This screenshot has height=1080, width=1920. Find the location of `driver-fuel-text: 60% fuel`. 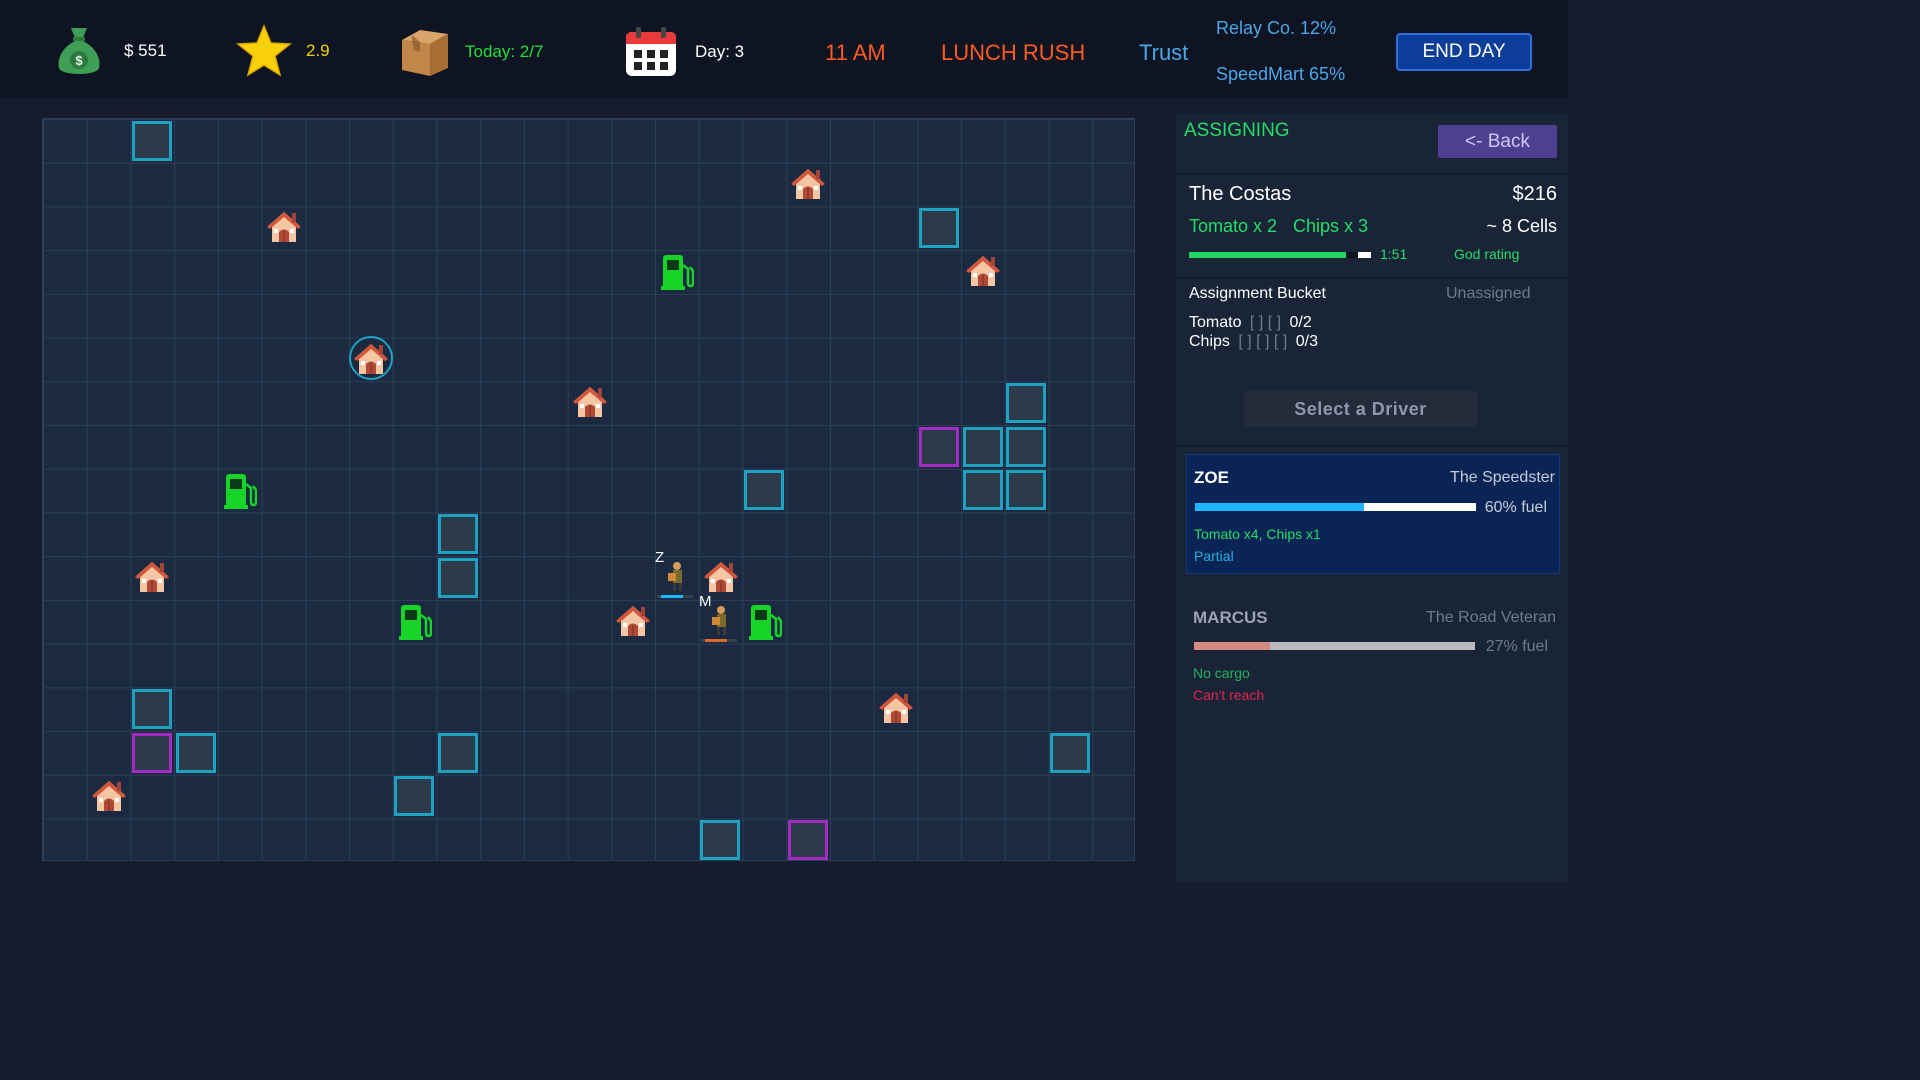

driver-fuel-text: 60% fuel is located at coordinates (1515, 507).